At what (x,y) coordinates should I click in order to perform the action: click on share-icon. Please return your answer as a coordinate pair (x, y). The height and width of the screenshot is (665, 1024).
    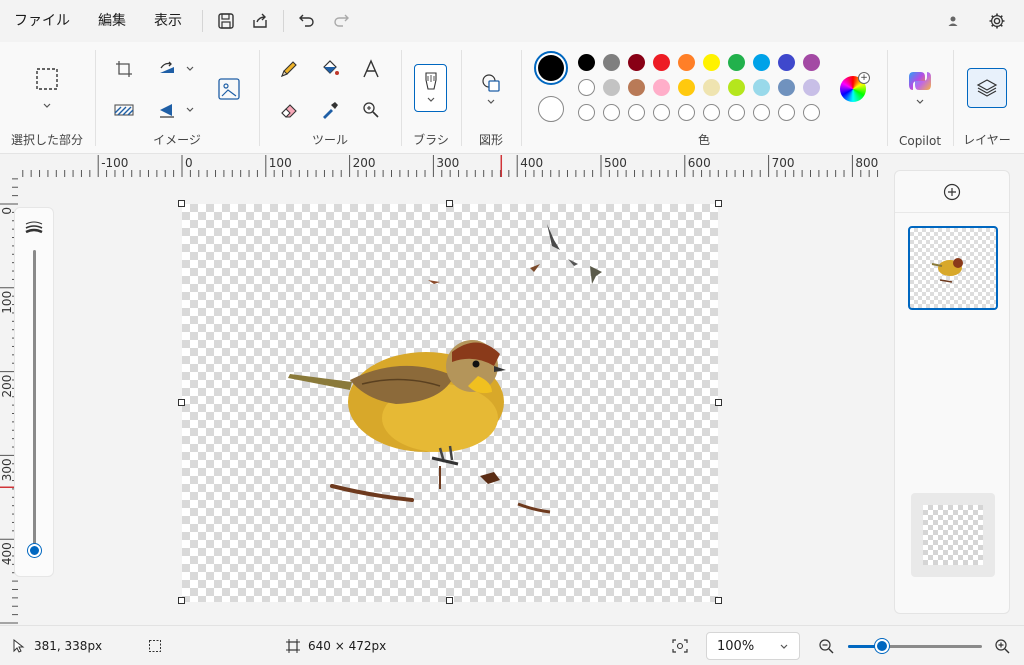
    Looking at the image, I should click on (260, 21).